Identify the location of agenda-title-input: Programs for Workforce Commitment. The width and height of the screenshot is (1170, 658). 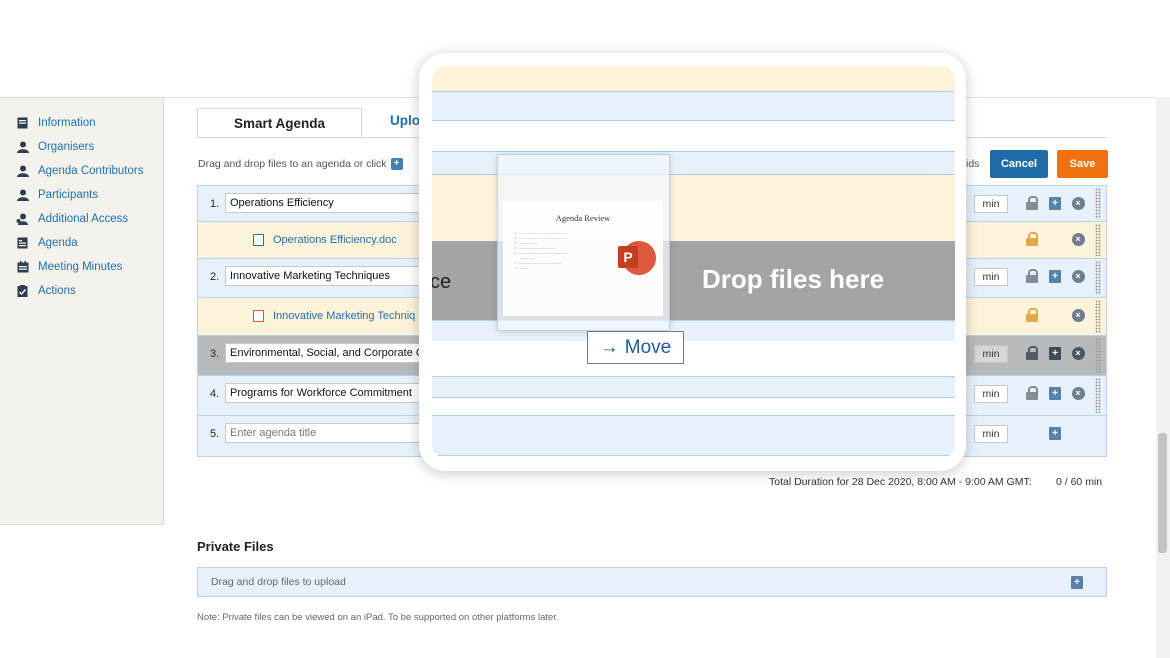
(325, 393).